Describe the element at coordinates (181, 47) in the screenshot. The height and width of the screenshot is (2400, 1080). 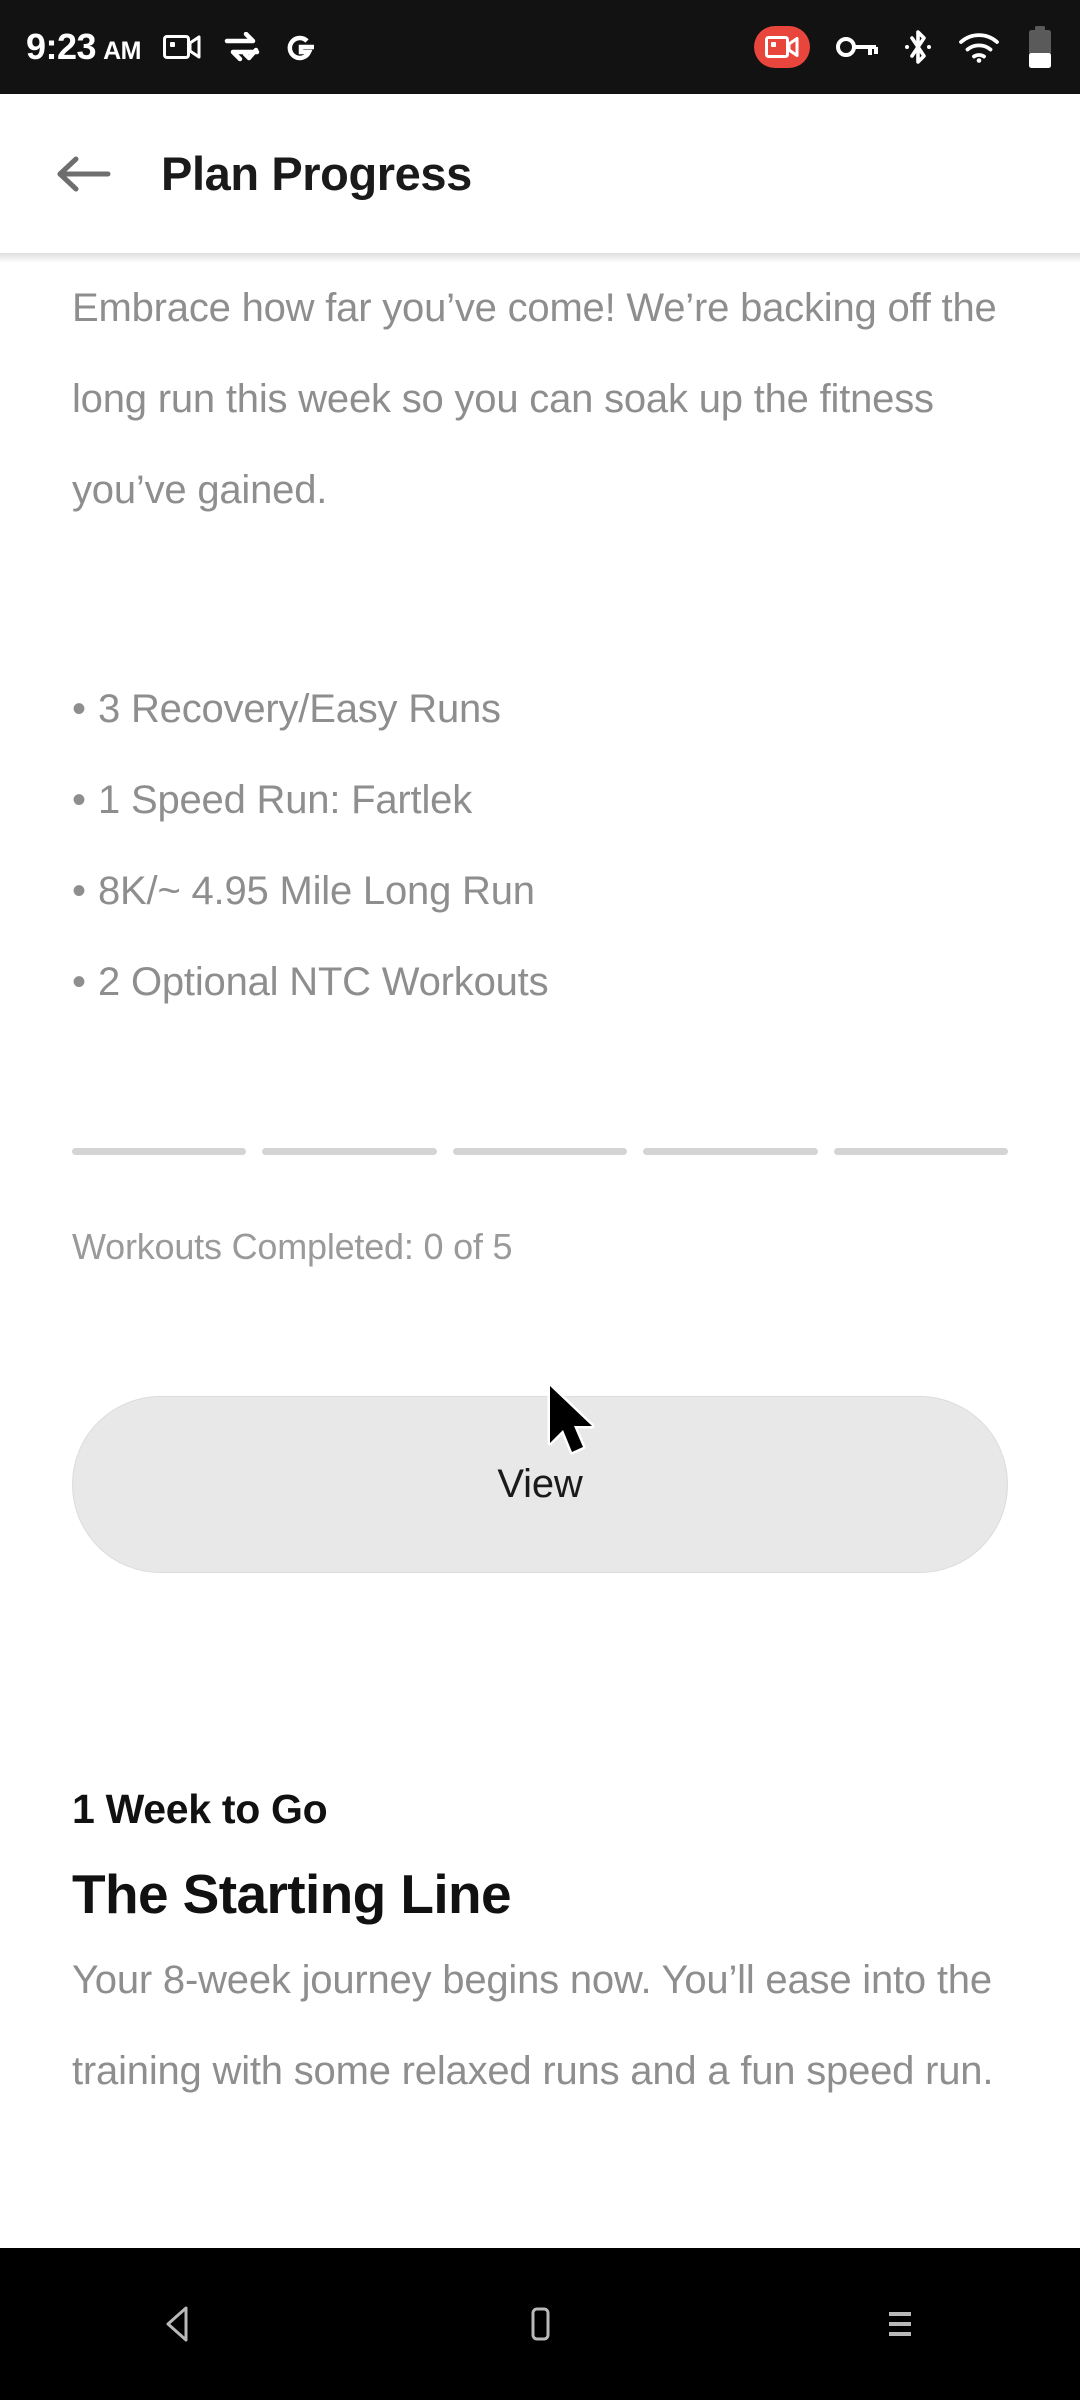
I see `video-call-icon` at that location.